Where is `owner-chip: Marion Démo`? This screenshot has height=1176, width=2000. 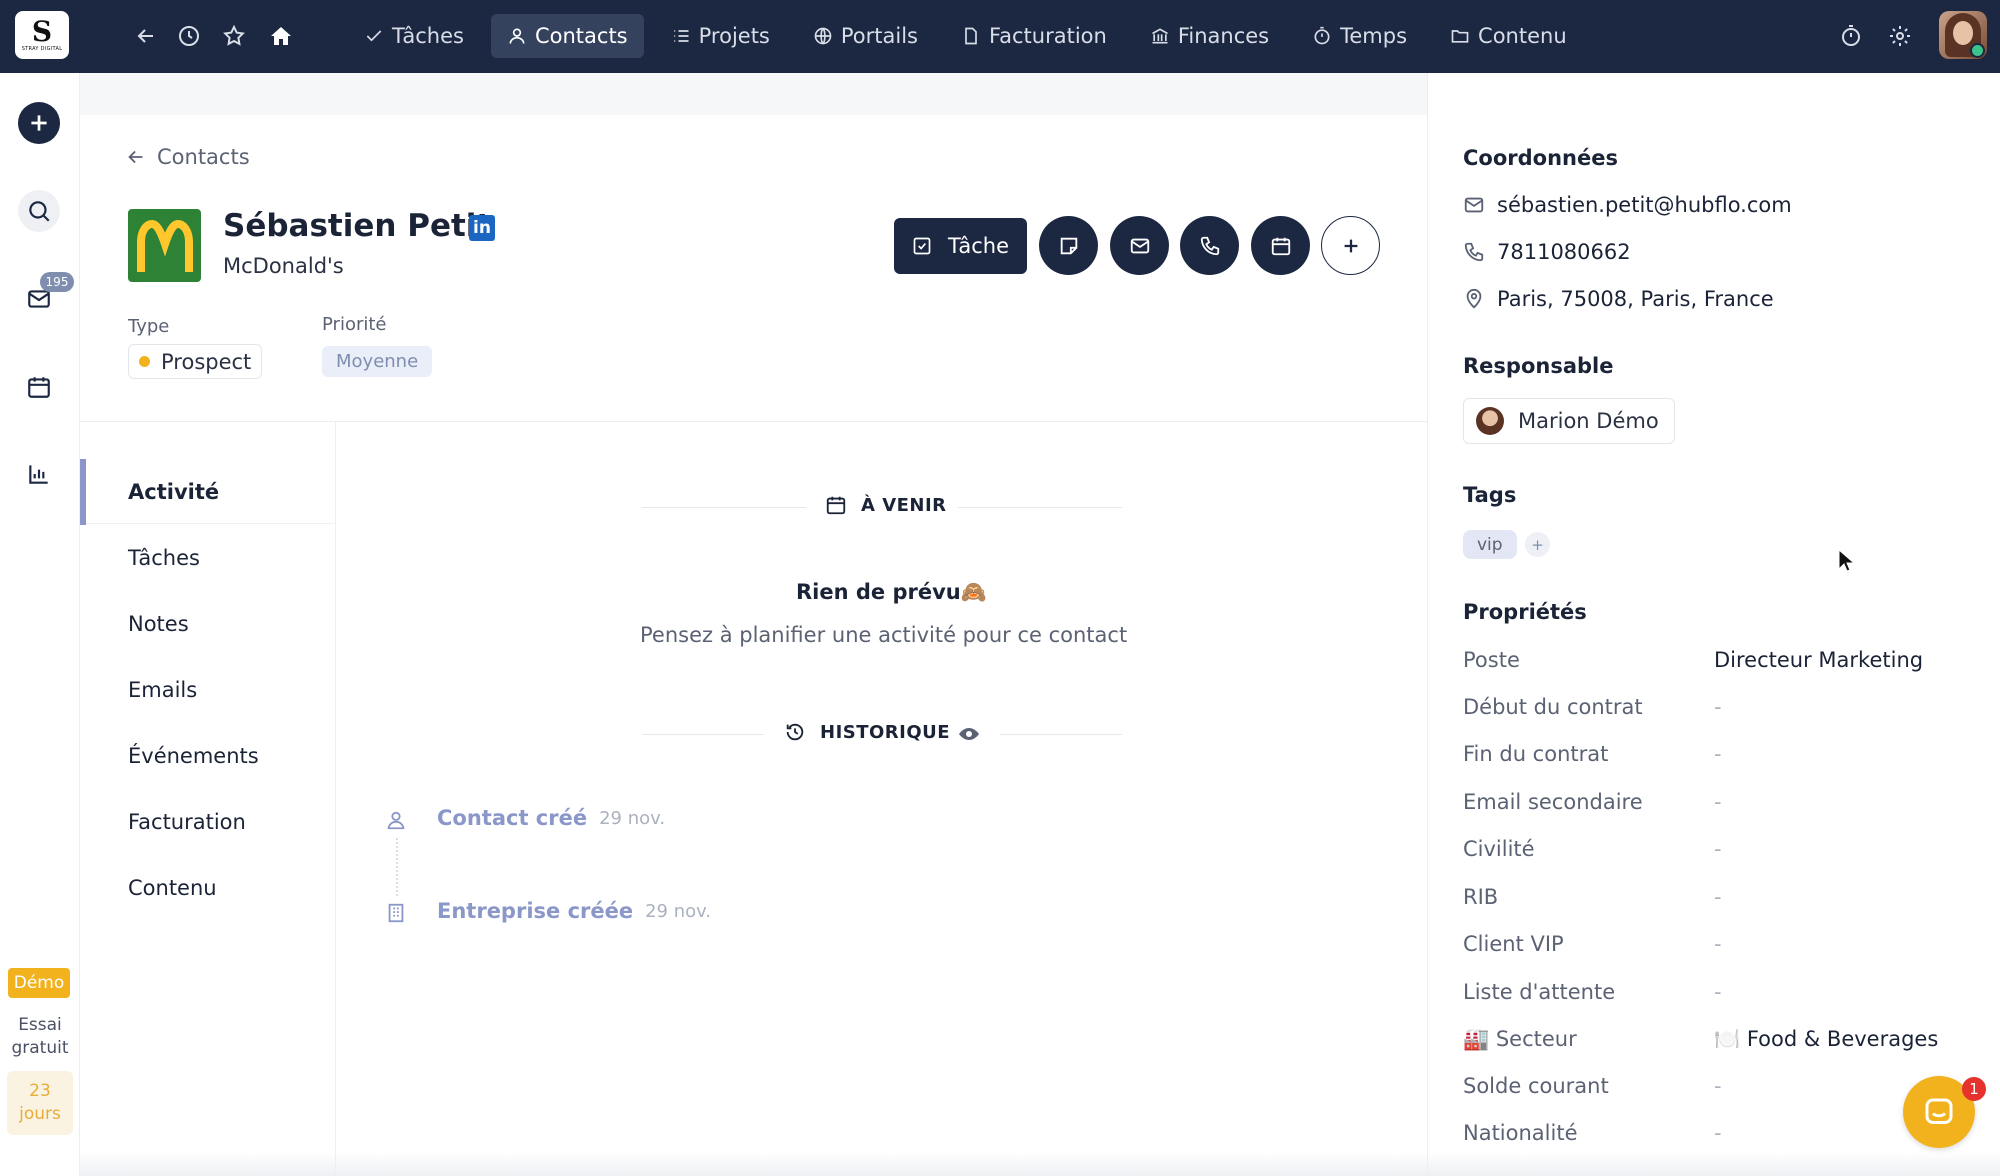 owner-chip: Marion Démo is located at coordinates (1569, 421).